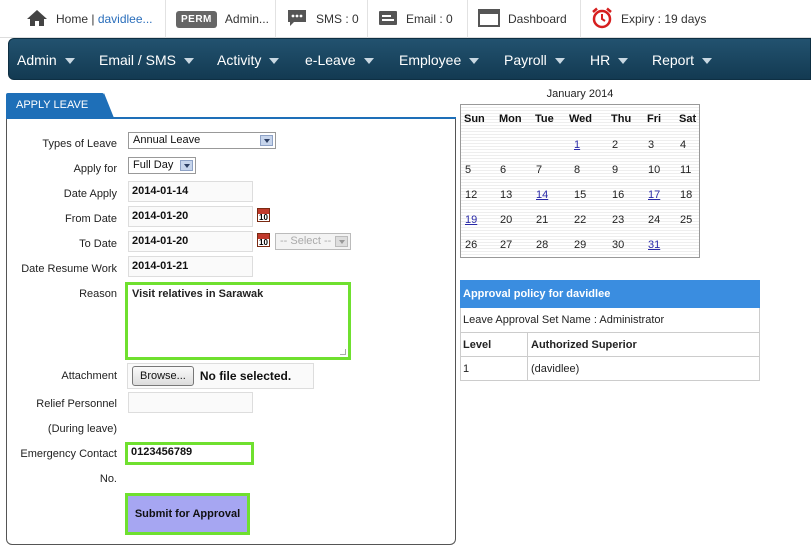  What do you see at coordinates (388, 19) in the screenshot?
I see `inbox-icon` at bounding box center [388, 19].